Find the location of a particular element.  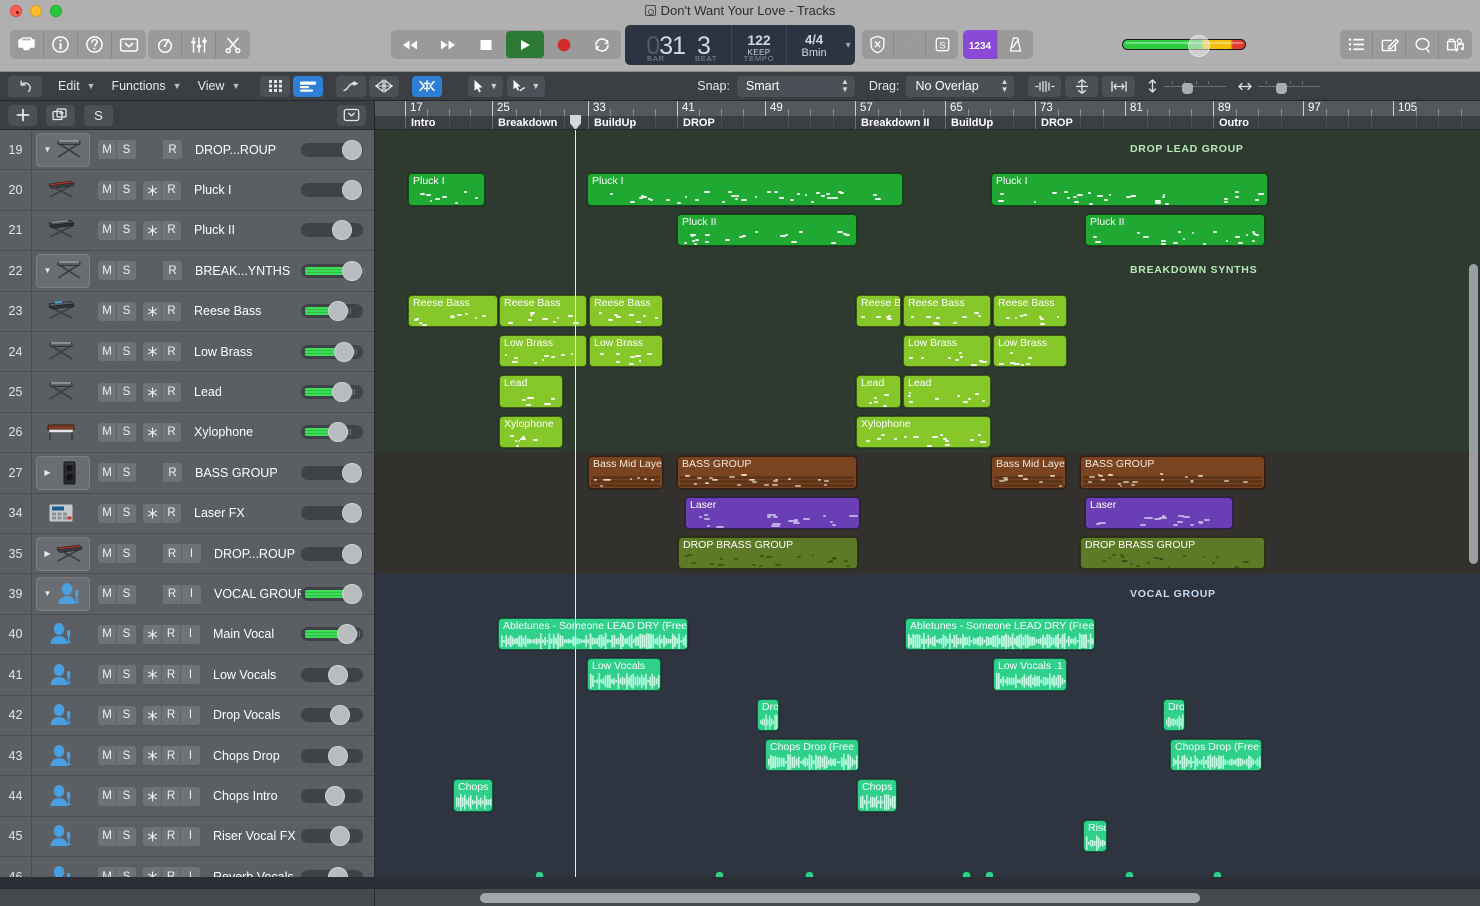

play-button is located at coordinates (525, 44).